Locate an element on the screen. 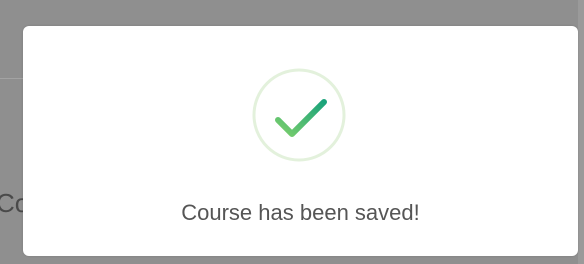 The height and width of the screenshot is (264, 584). success-message: Course has been saved! is located at coordinates (300, 212).